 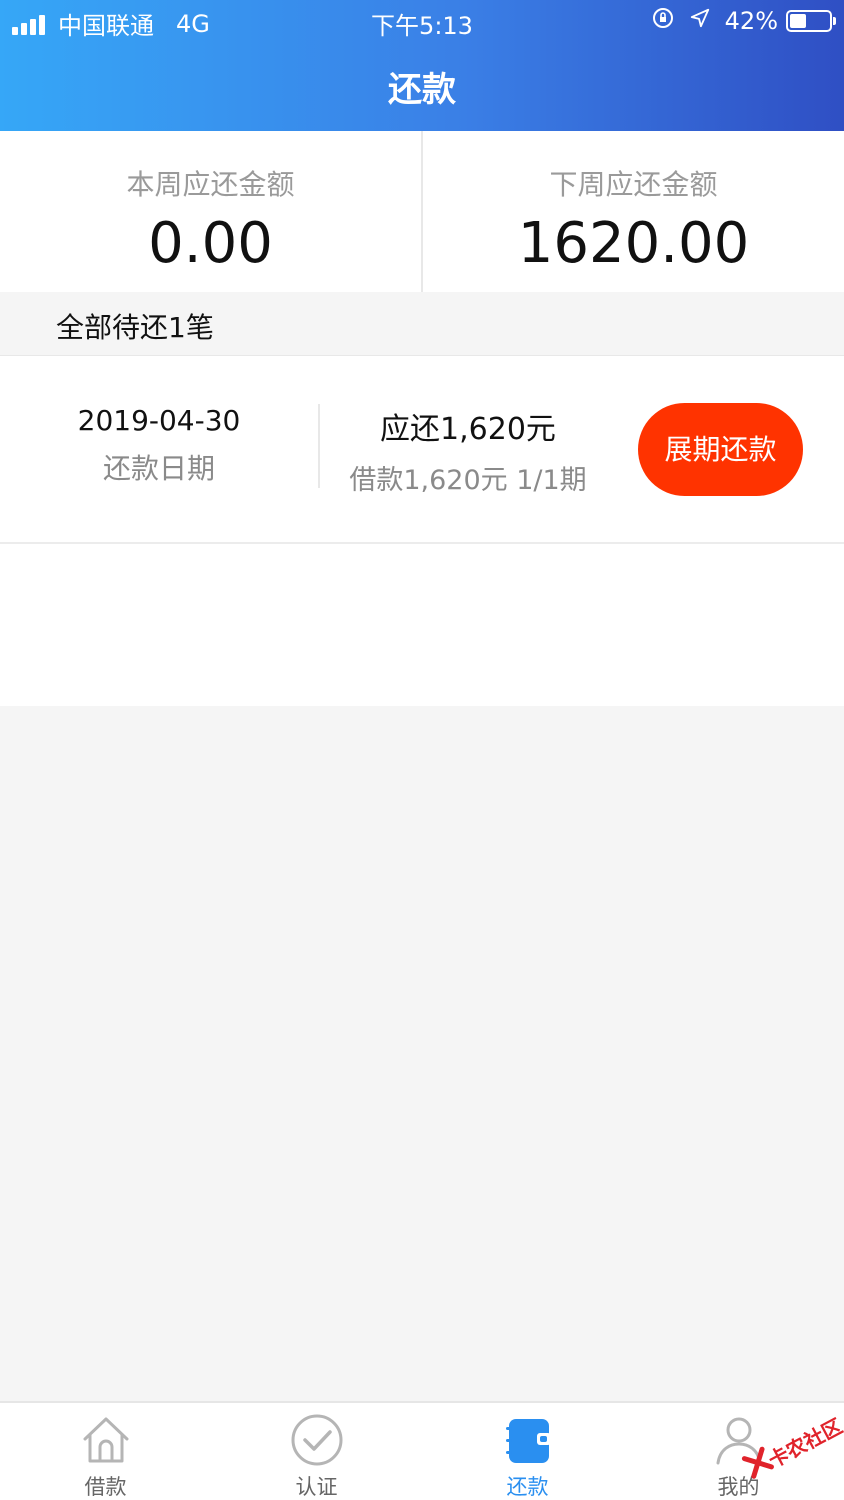 What do you see at coordinates (316, 1487) in the screenshot?
I see `tab-label: 认证` at bounding box center [316, 1487].